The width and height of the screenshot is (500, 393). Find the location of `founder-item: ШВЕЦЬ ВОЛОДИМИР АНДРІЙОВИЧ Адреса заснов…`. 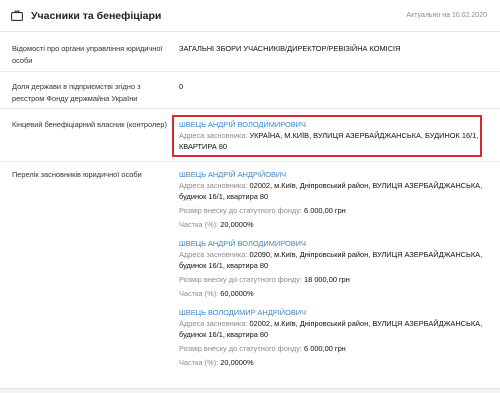

founder-item: ШВЕЦЬ ВОЛОДИМИР АНДРІЙОВИЧ Адреса заснов… is located at coordinates (334, 337).